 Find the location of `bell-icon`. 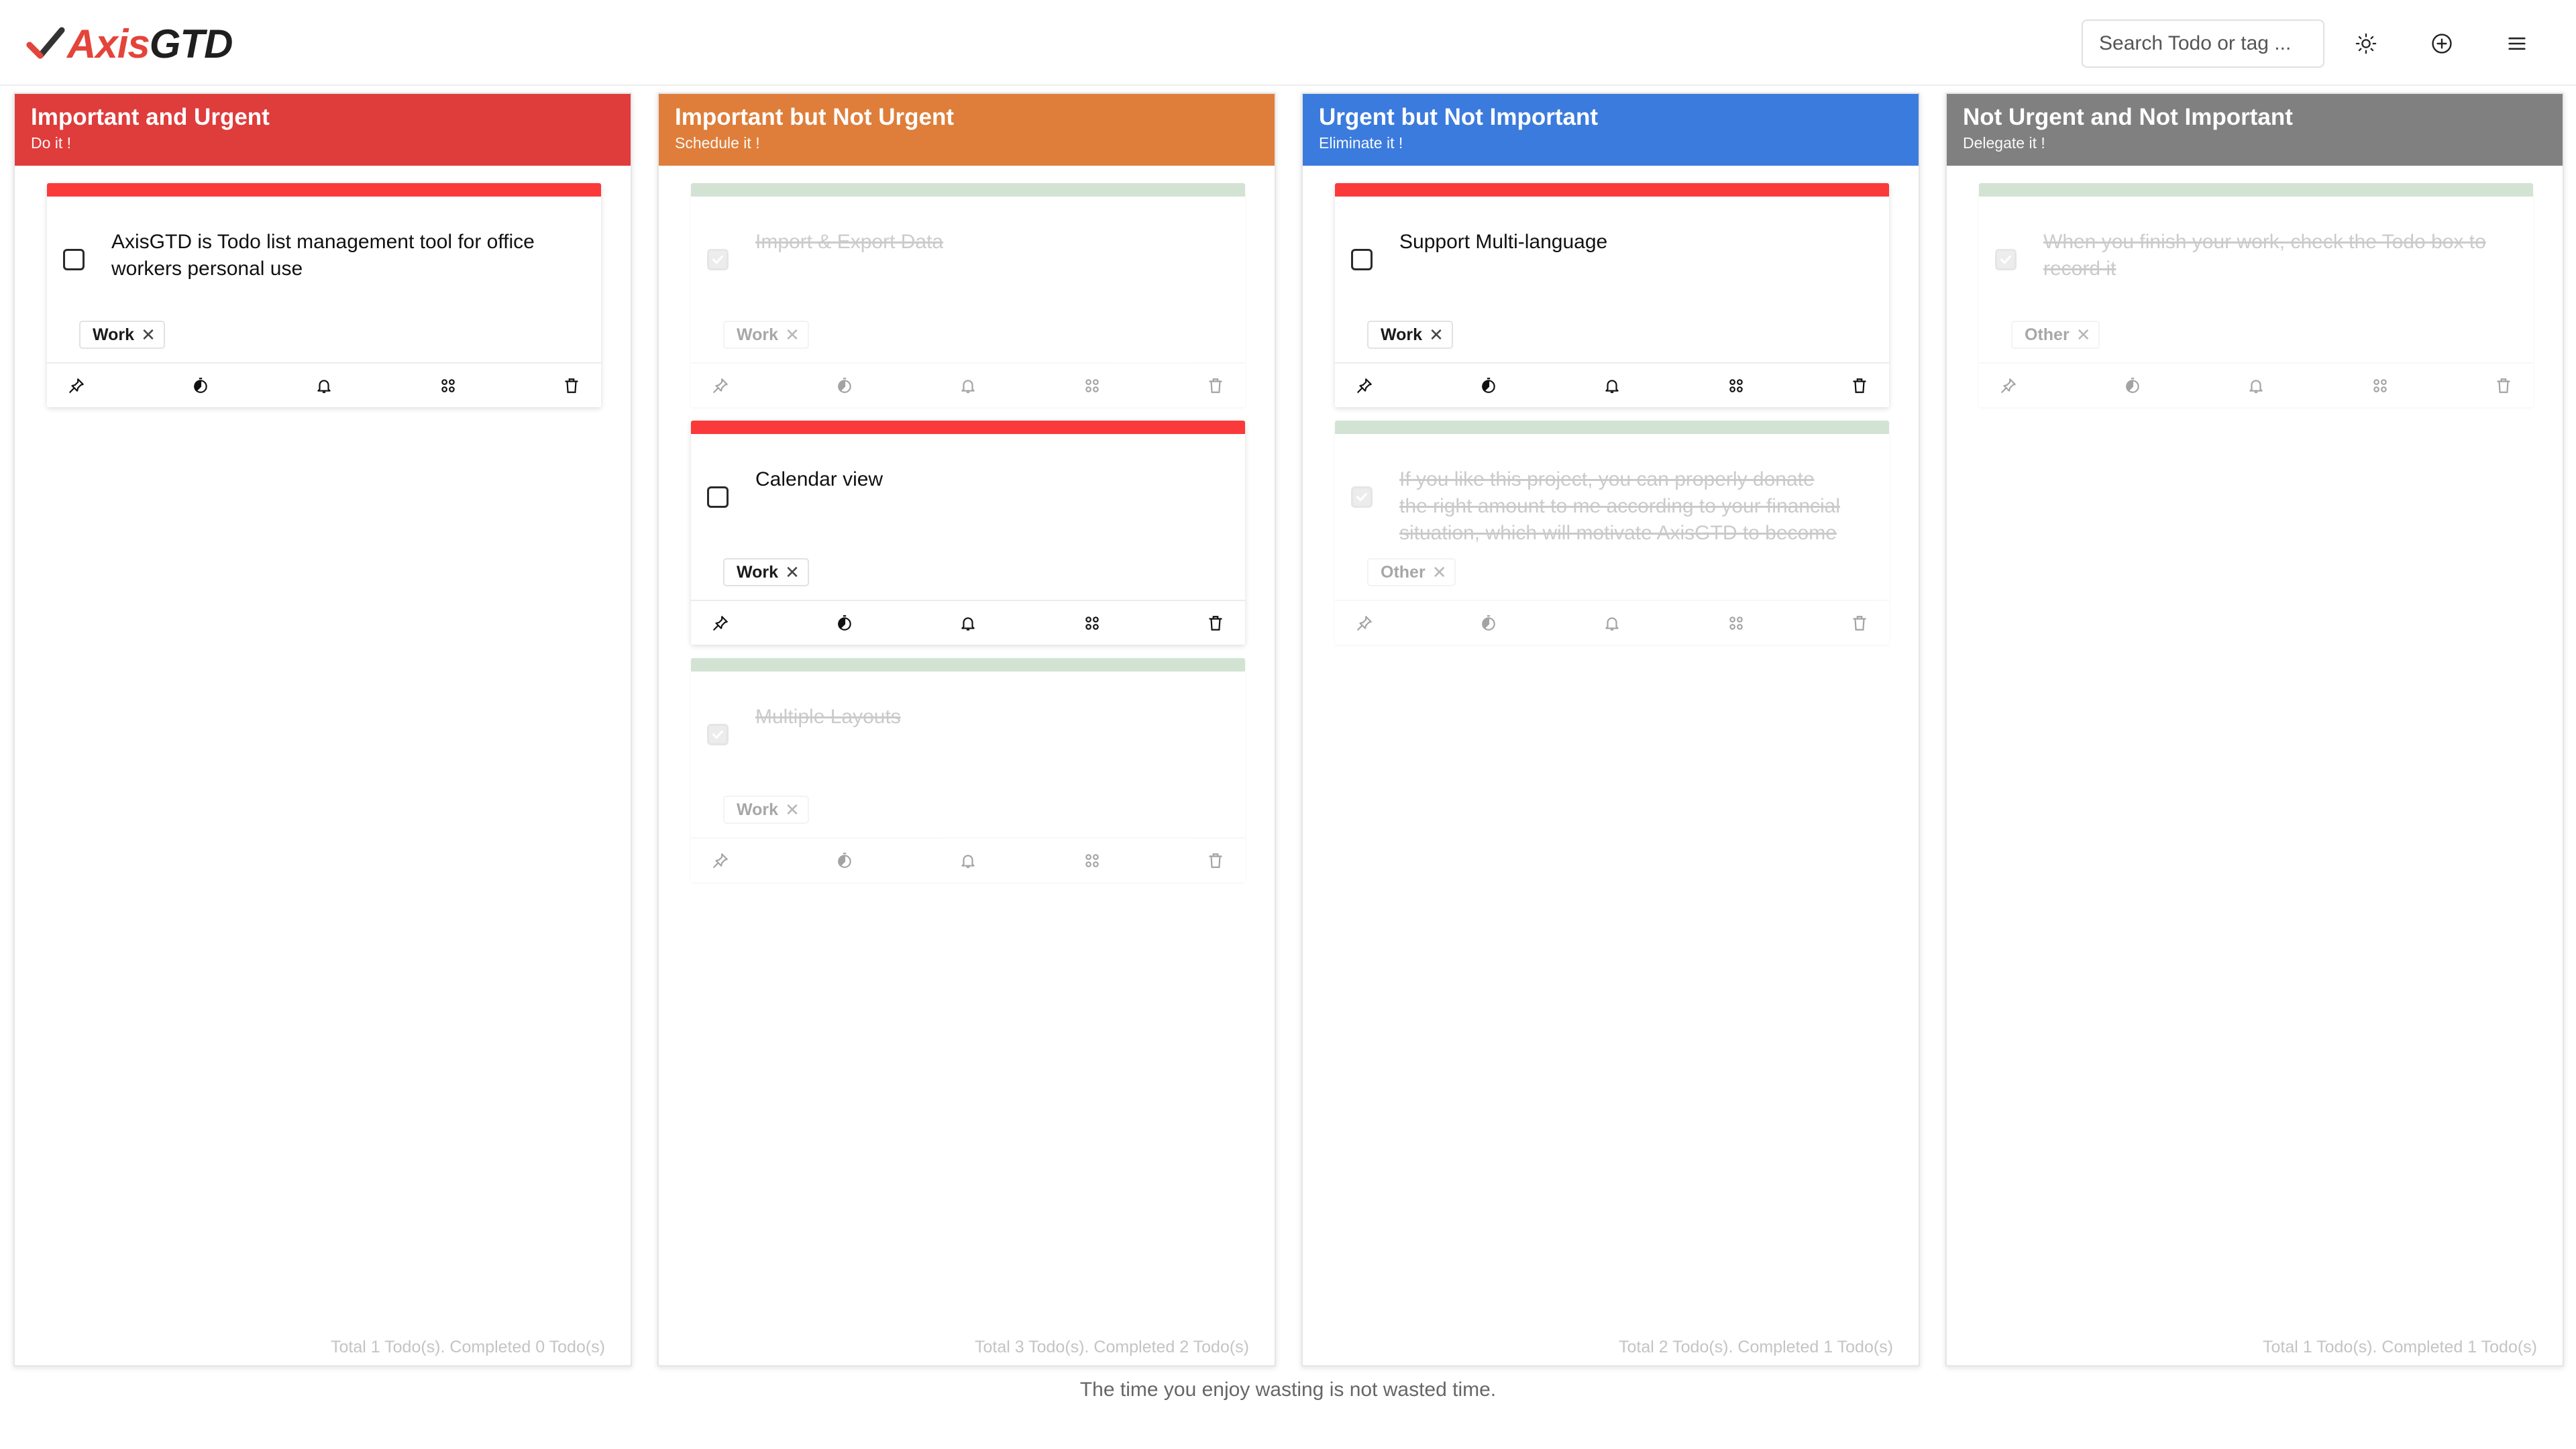

bell-icon is located at coordinates (968, 623).